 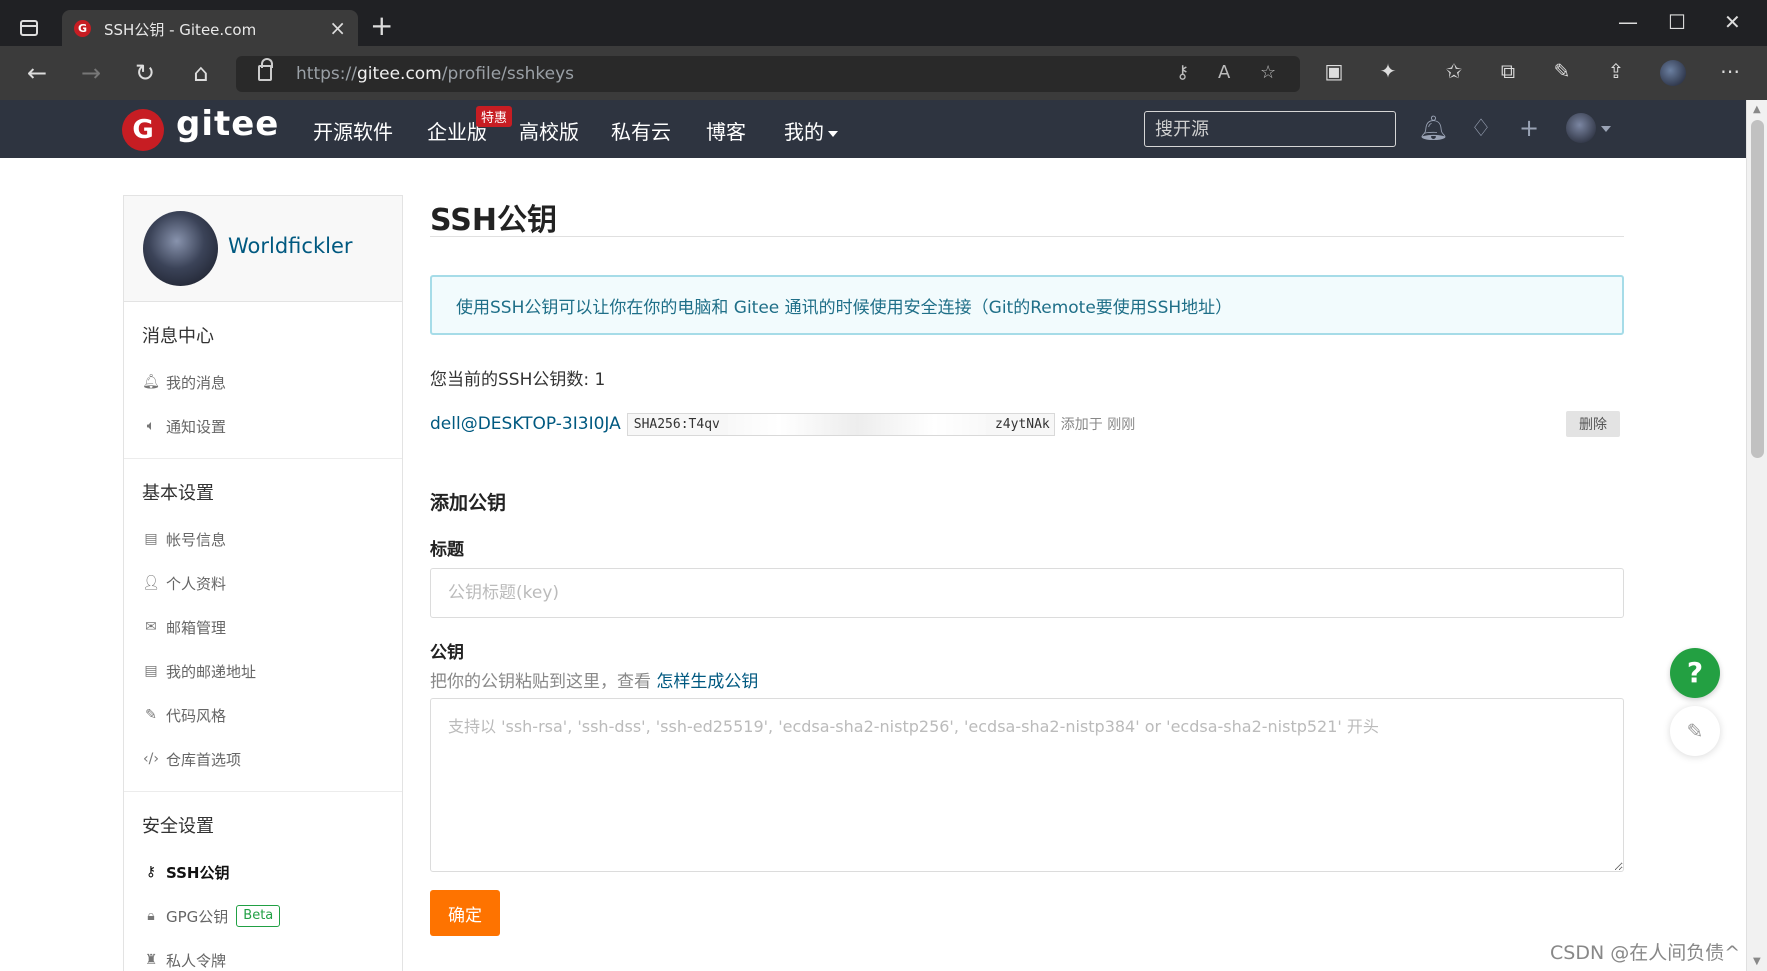 I want to click on key-count: 您当前的SSH公钥数: 1, so click(x=518, y=380).